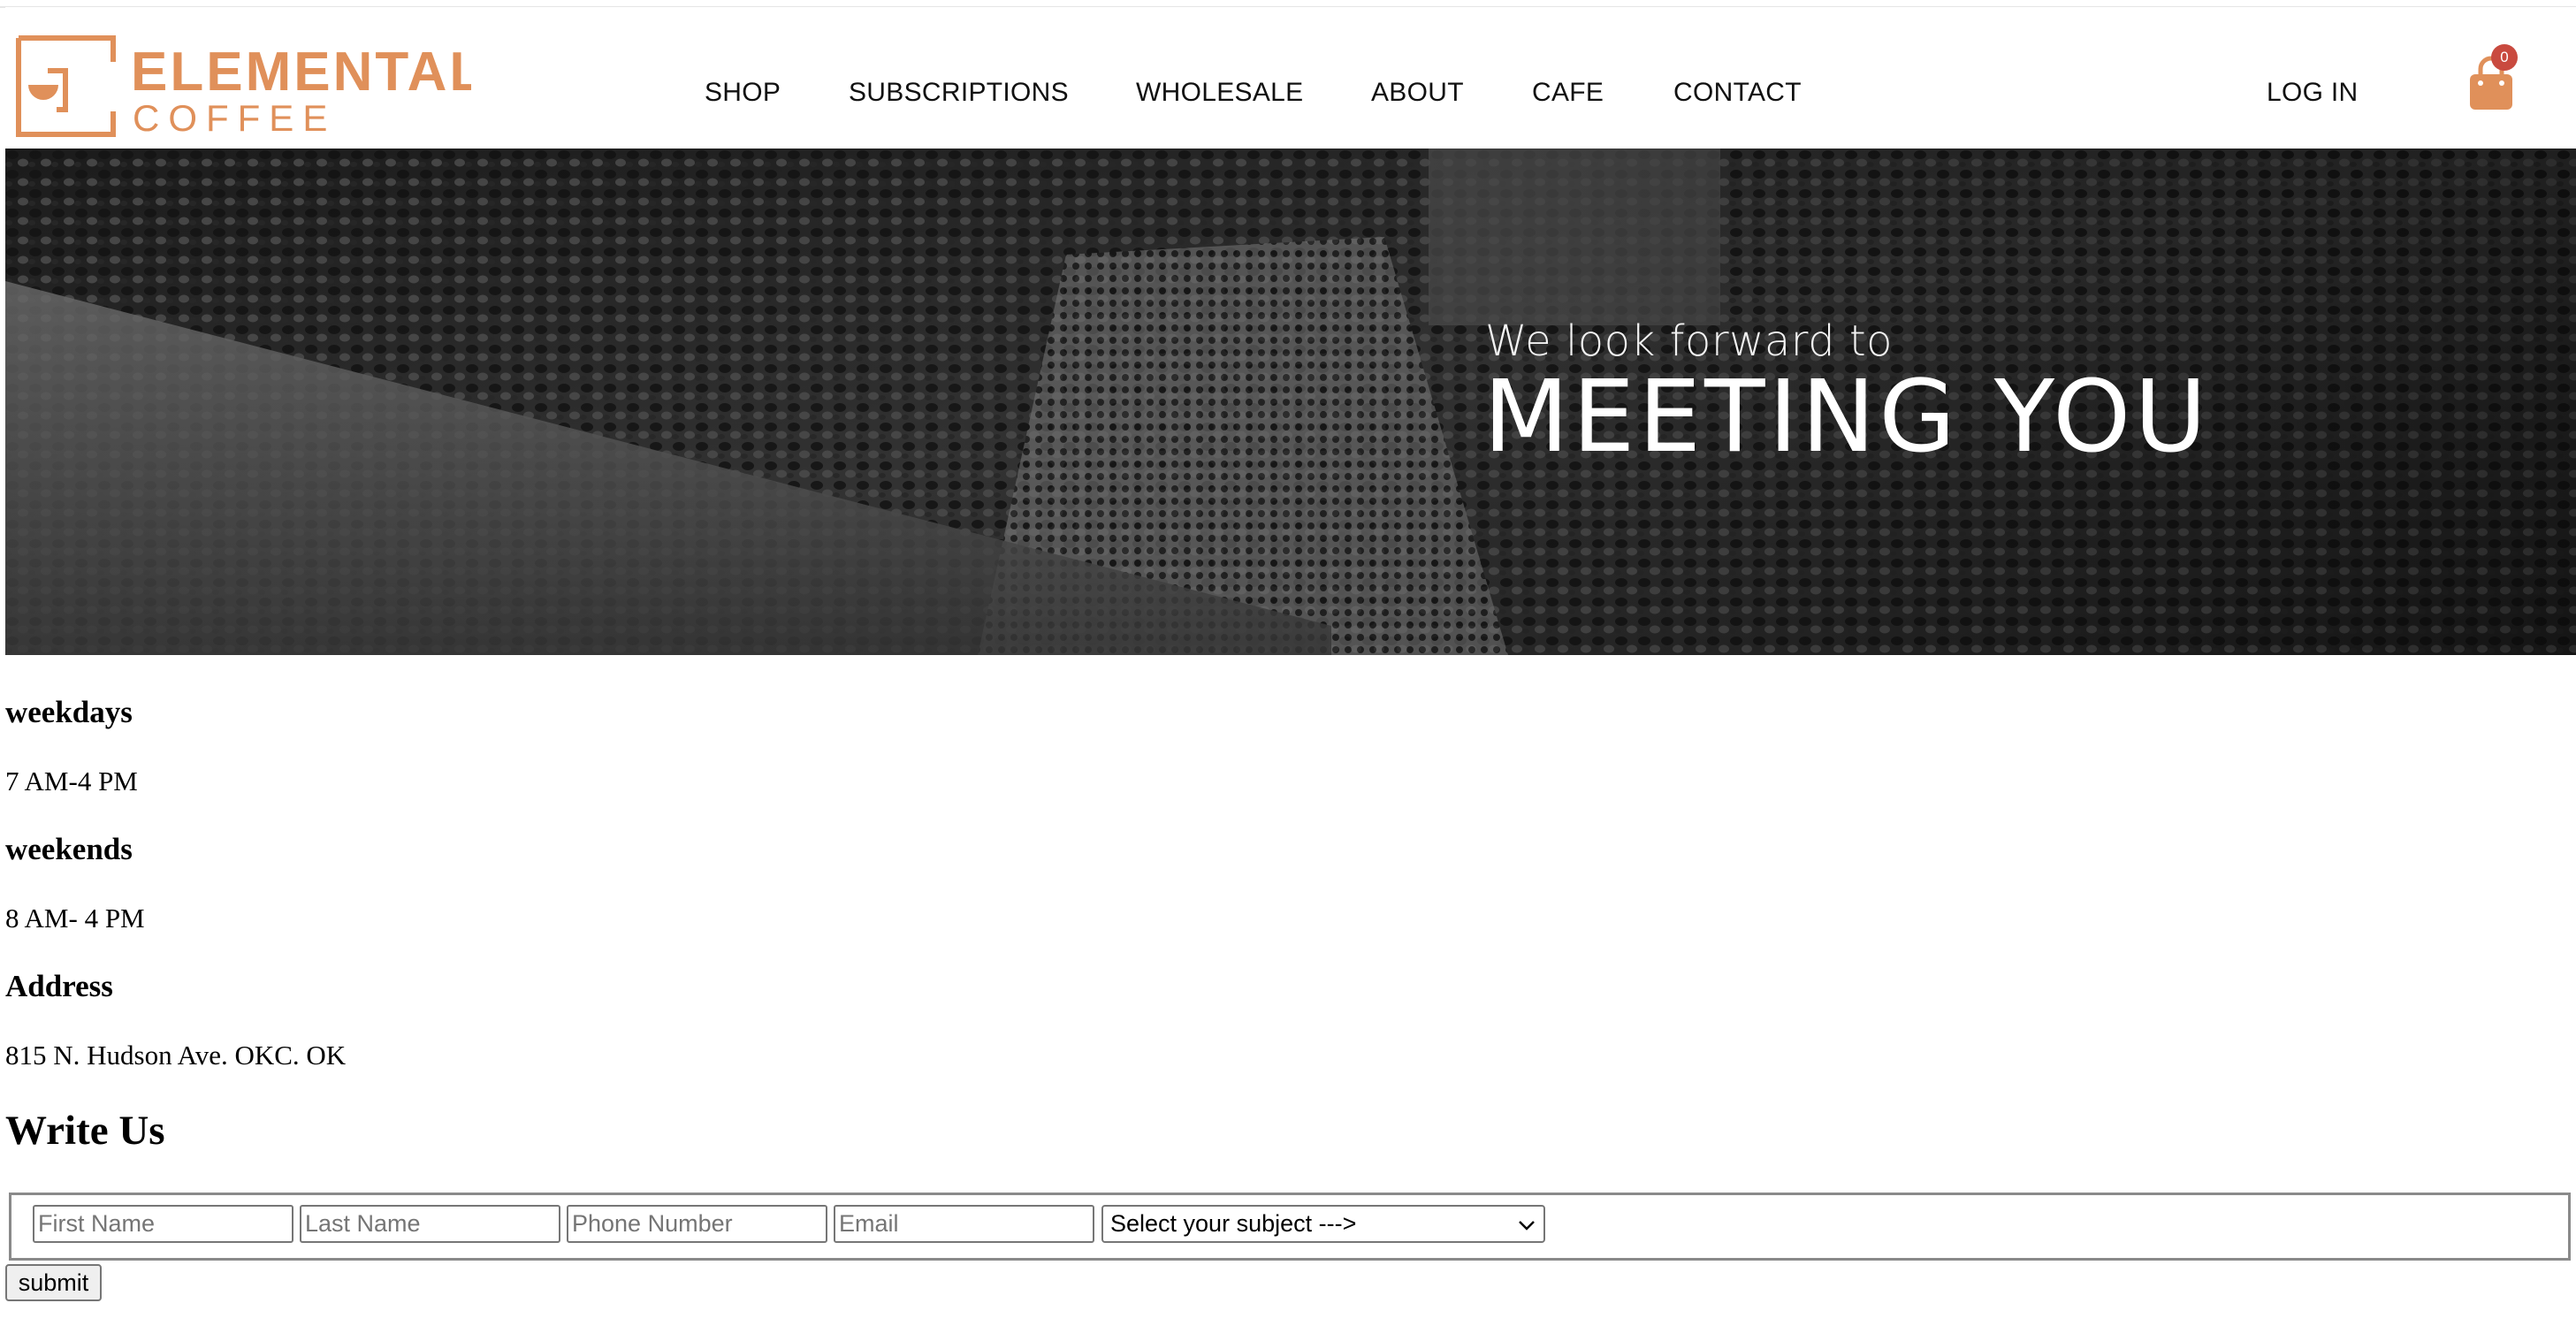  I want to click on nav-shop: SHOP, so click(743, 93).